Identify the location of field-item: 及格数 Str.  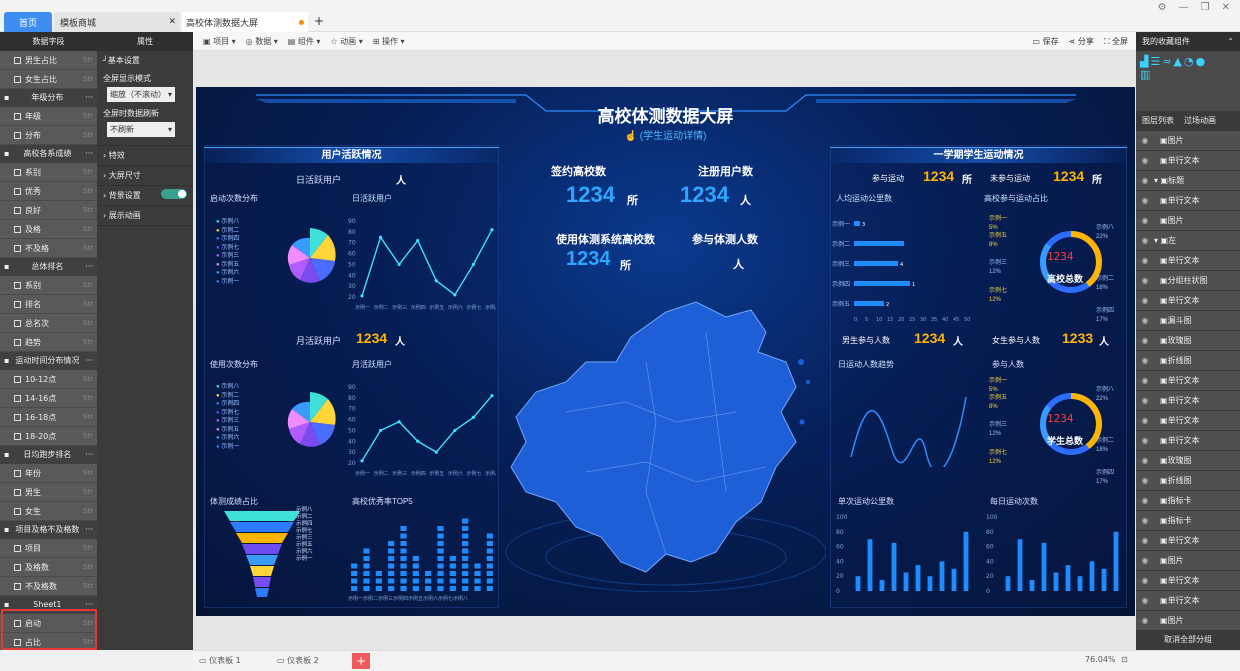
(48, 567).